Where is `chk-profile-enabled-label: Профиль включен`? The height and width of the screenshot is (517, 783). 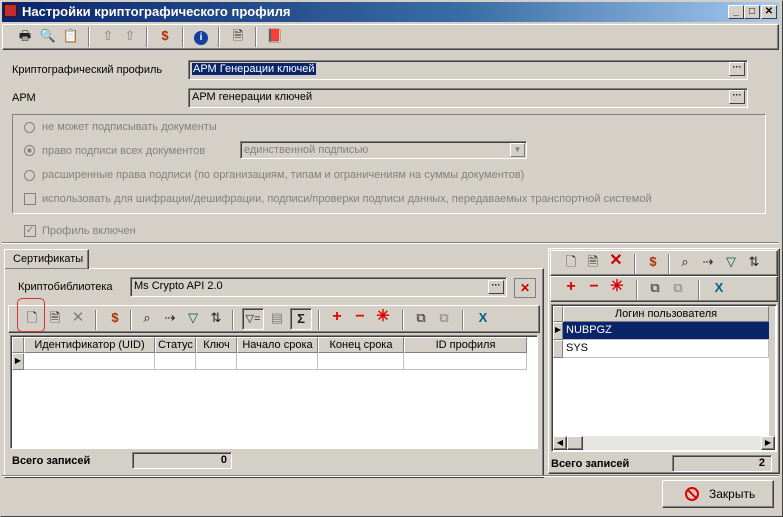 chk-profile-enabled-label: Профиль включен is located at coordinates (89, 231).